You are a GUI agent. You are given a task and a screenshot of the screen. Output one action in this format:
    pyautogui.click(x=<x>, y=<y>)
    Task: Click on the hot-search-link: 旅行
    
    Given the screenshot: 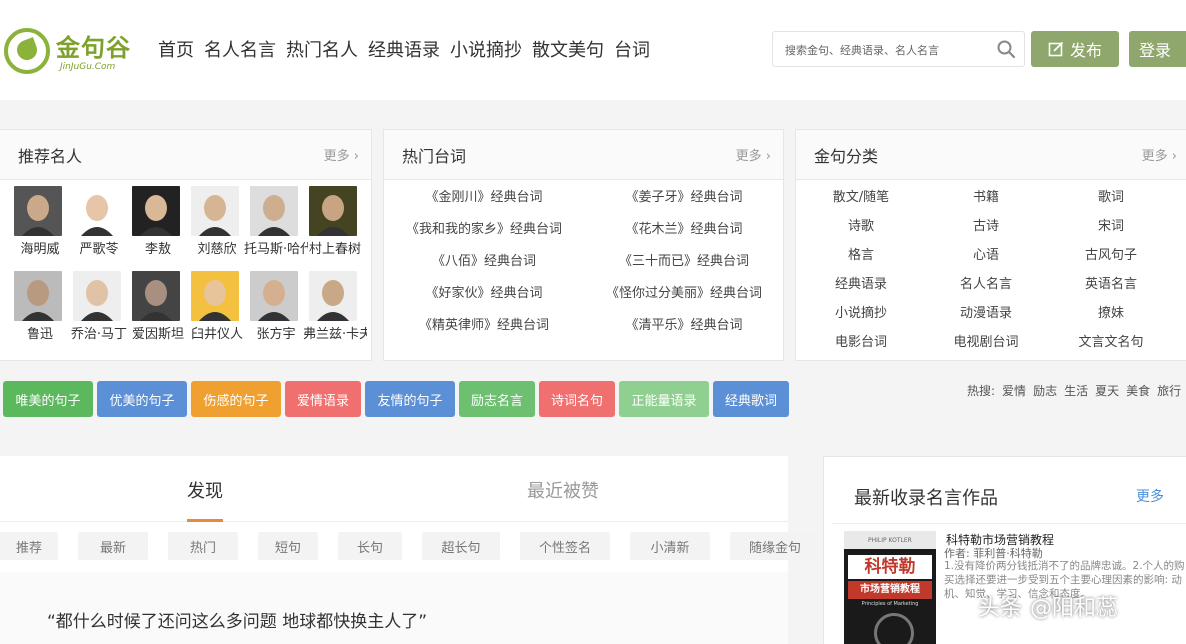 What is the action you would take?
    pyautogui.click(x=1169, y=390)
    